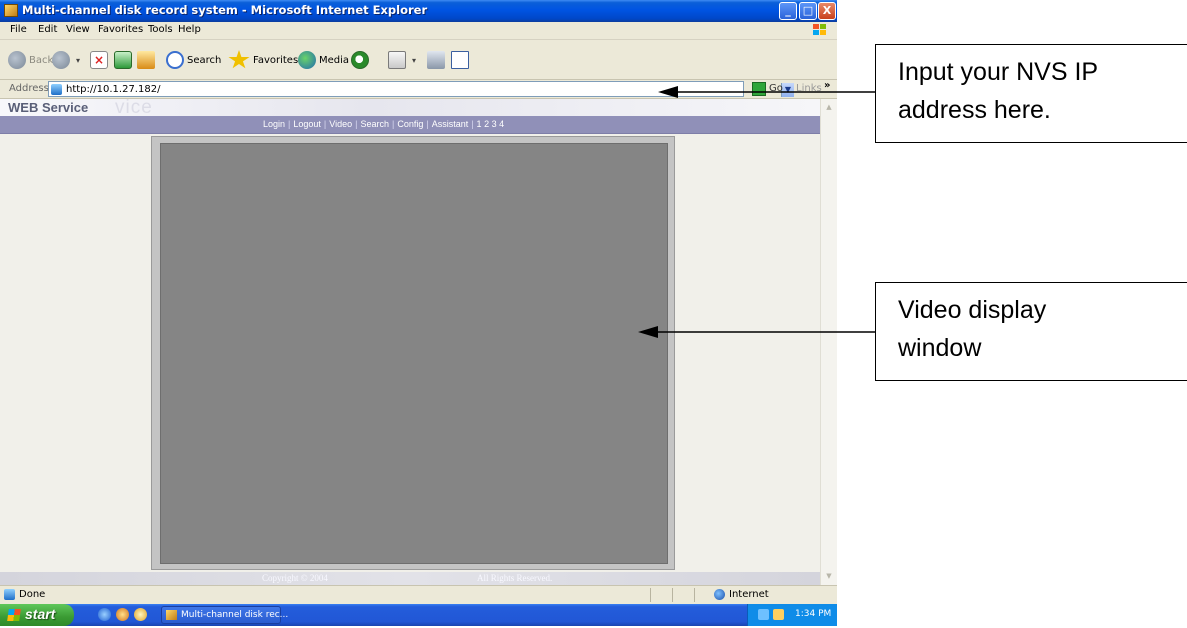  I want to click on callout-line: Input your NVS IP, so click(998, 72).